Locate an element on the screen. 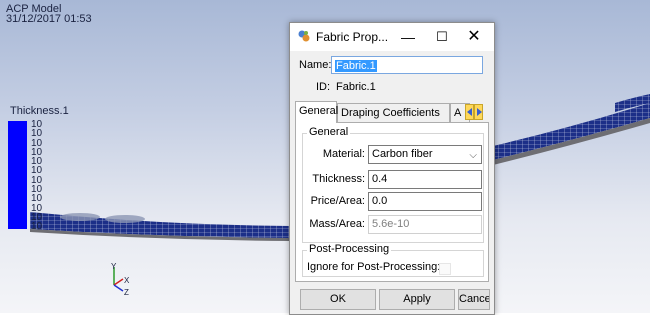 The height and width of the screenshot is (315, 650). axis-y-label: Y is located at coordinates (114, 266).